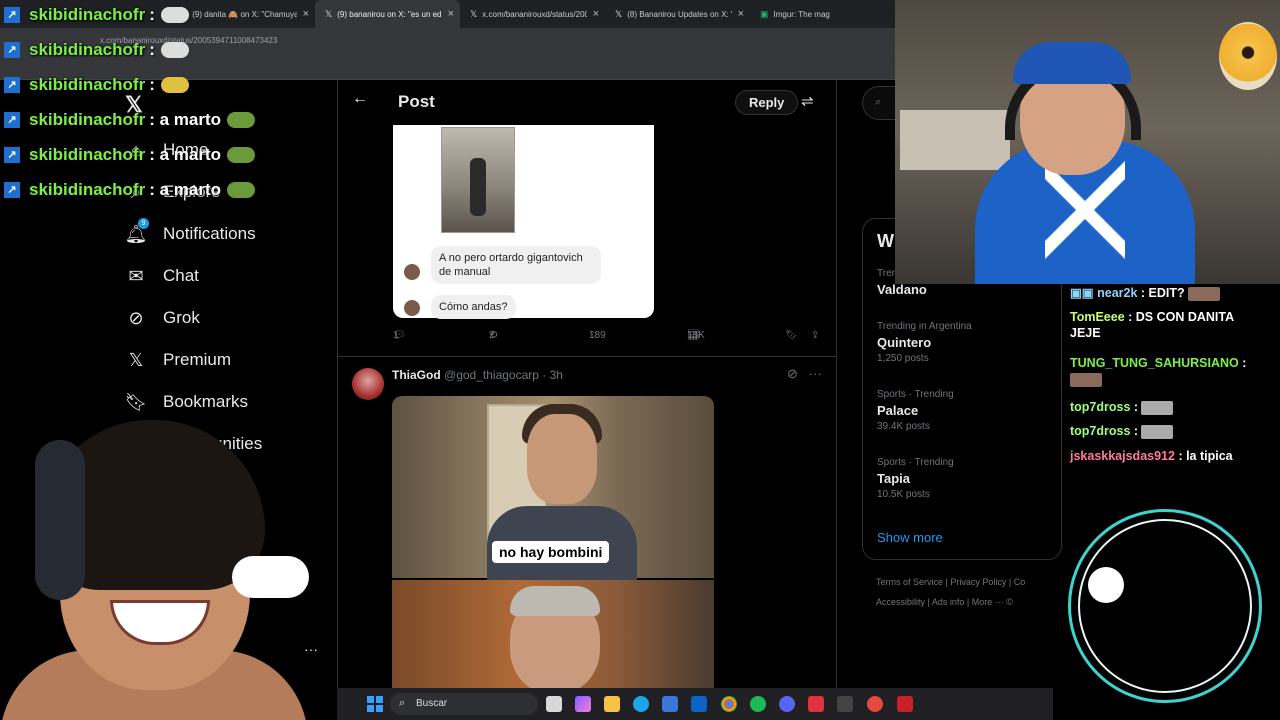  Describe the element at coordinates (804, 374) in the screenshot. I see `tweet-options: ⊘ ···` at that location.